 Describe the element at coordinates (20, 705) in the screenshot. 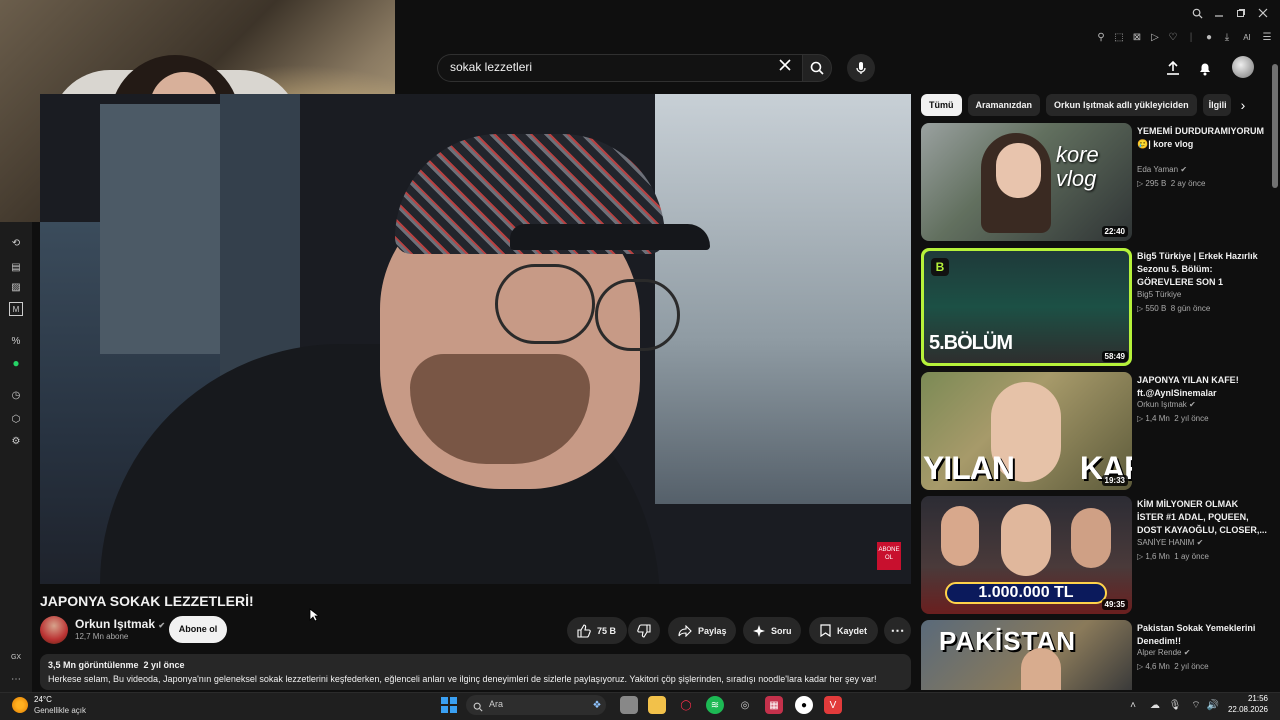

I see `weather-icon` at that location.